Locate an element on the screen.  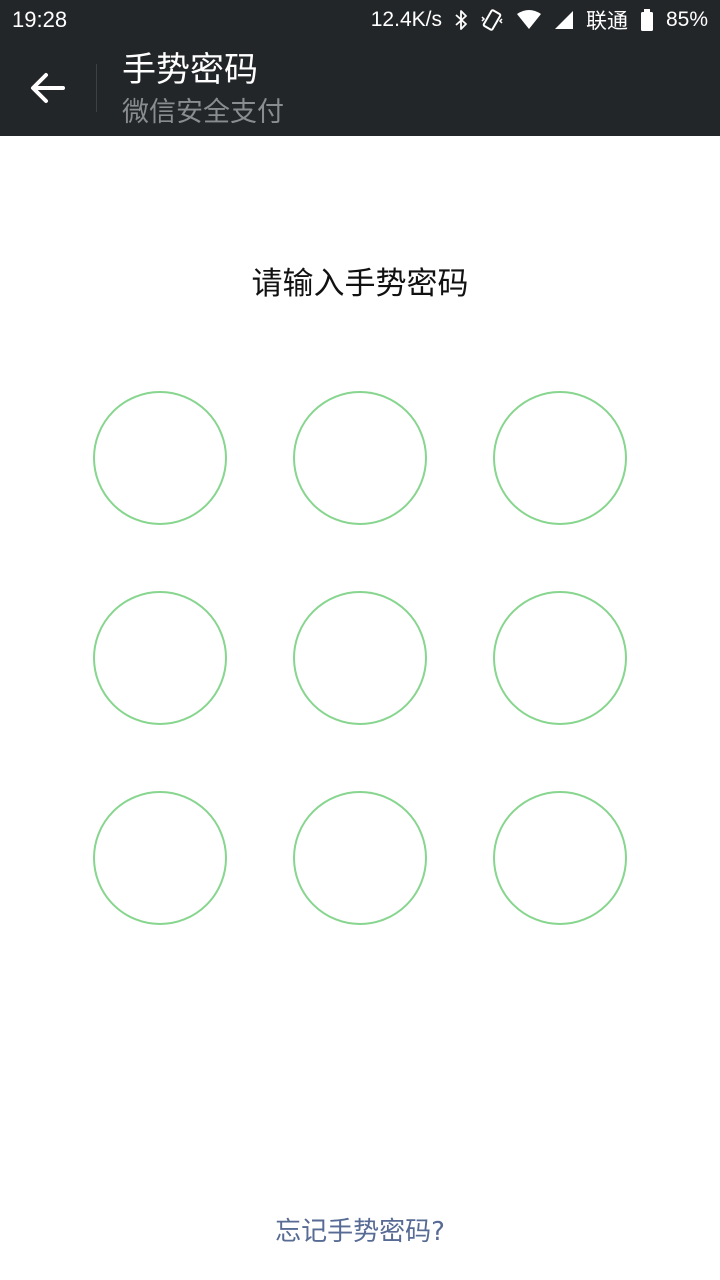
battery-percent: 85% is located at coordinates (686, 19).